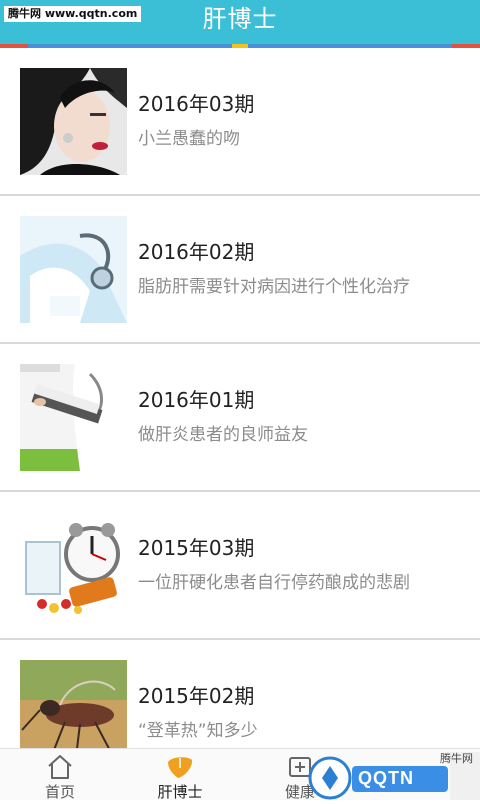 Image resolution: width=480 pixels, height=804 pixels. I want to click on tab-label: 肝博士, so click(180, 792).